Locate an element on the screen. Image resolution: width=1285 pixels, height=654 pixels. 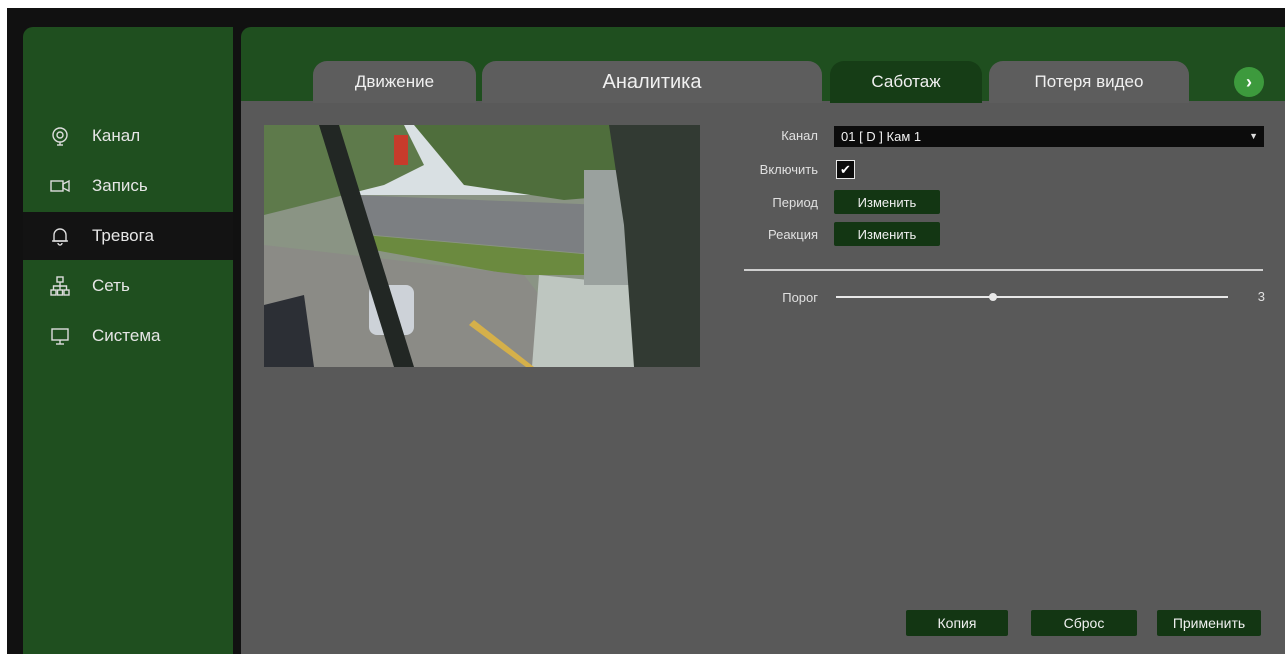
sidebar-item-system: Система is located at coordinates (128, 336).